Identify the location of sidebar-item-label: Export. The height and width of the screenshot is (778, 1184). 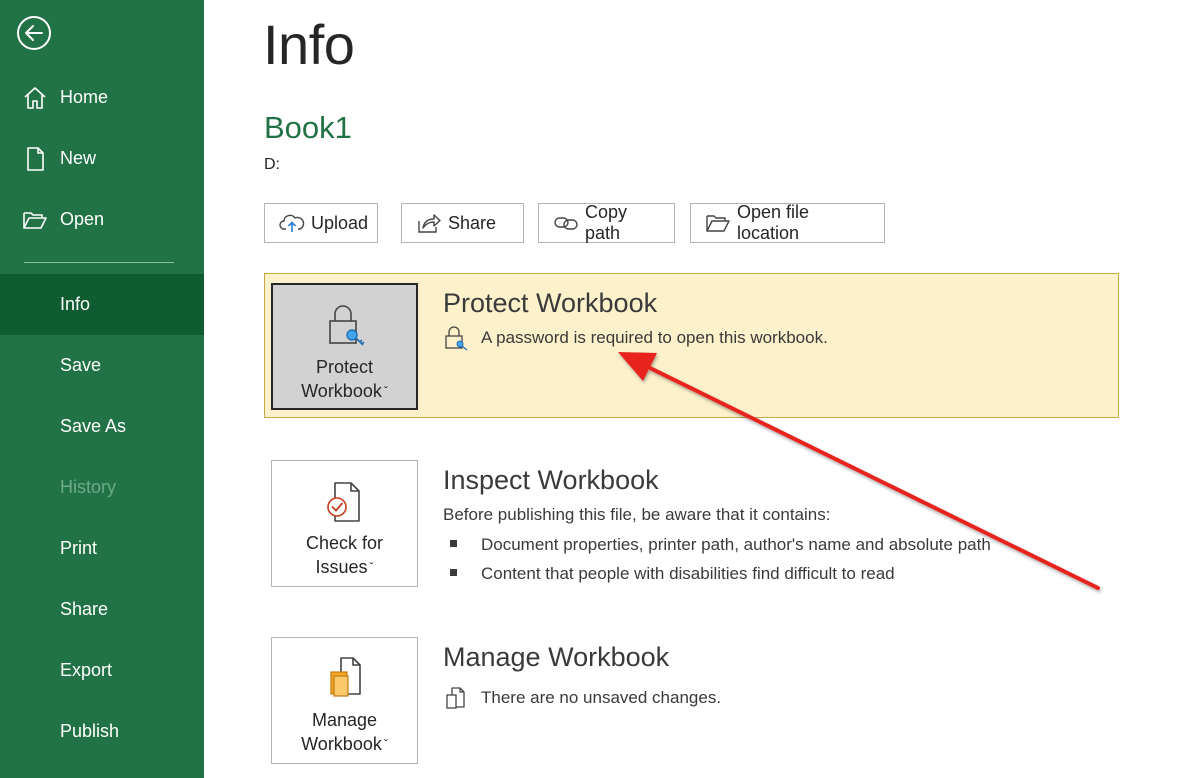
(86, 670).